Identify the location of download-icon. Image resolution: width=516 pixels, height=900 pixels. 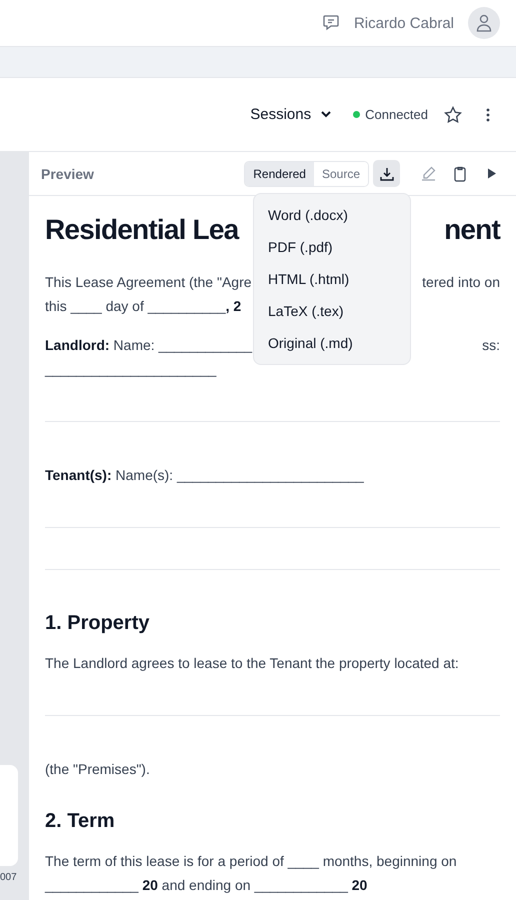
(387, 173).